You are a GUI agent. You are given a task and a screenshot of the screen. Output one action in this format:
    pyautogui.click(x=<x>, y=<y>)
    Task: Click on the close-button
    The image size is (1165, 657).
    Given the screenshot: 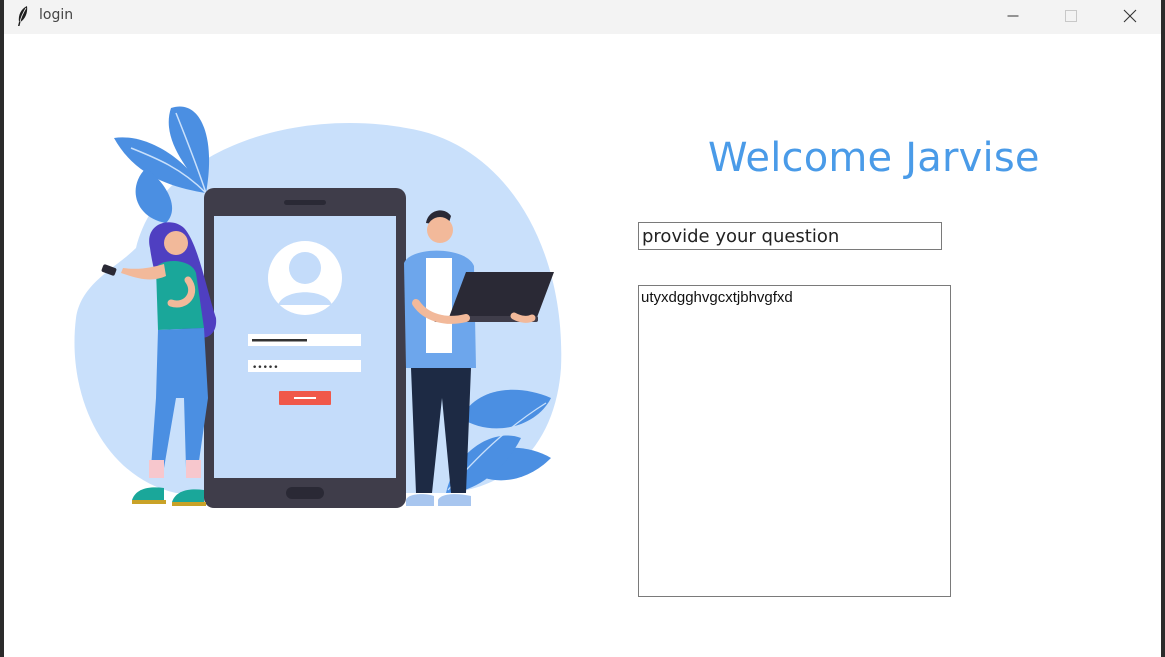 What is the action you would take?
    pyautogui.click(x=1130, y=16)
    